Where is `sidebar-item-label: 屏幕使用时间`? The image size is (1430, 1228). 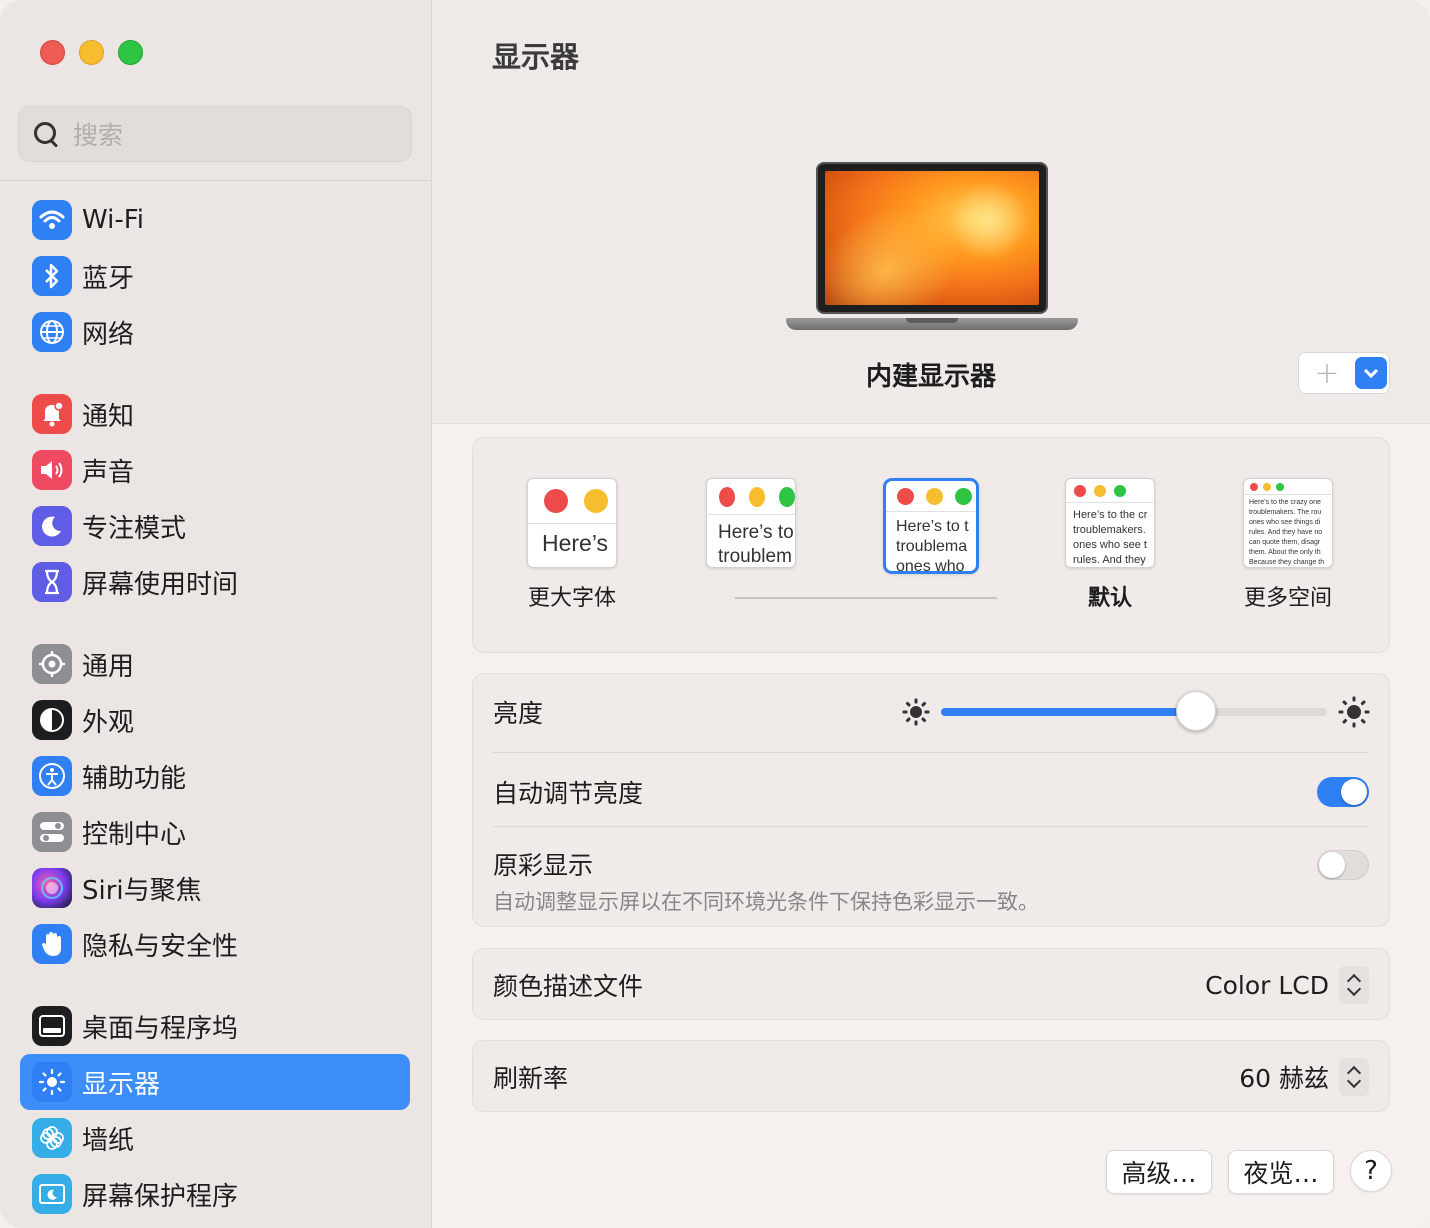 sidebar-item-label: 屏幕使用时间 is located at coordinates (160, 584).